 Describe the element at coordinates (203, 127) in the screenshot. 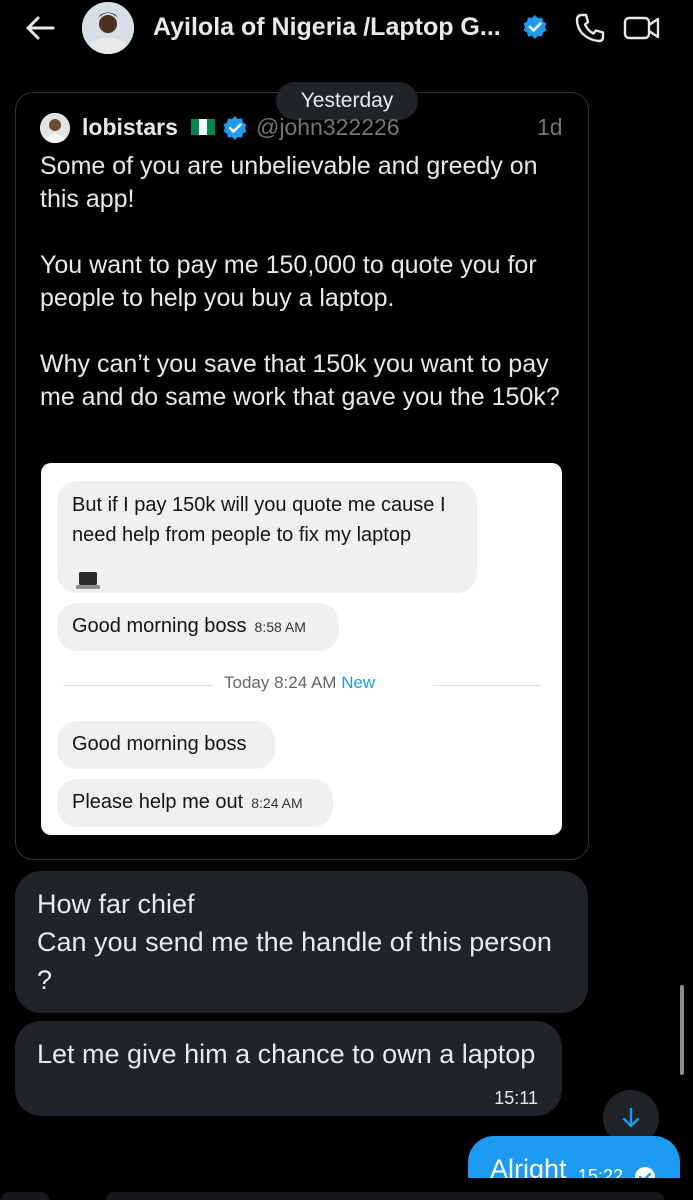

I see `nigeria-flag-icon` at that location.